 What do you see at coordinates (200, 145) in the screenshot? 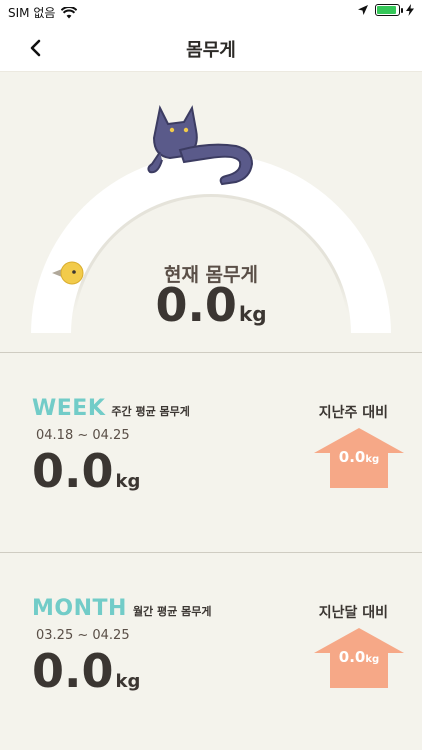
I see `cat-illustration` at bounding box center [200, 145].